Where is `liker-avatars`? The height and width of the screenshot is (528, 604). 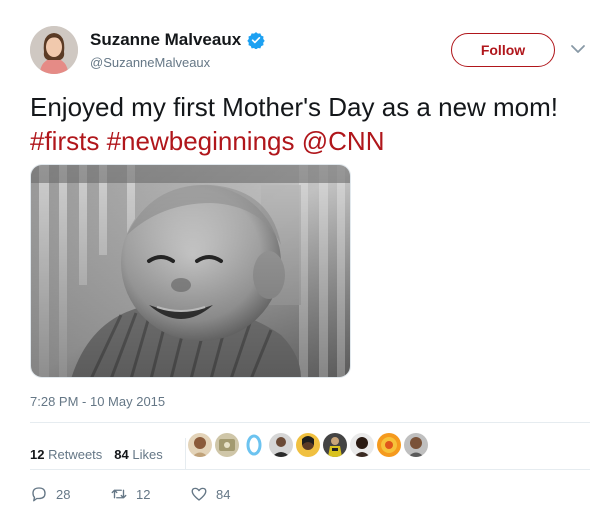
liker-avatars is located at coordinates (308, 445).